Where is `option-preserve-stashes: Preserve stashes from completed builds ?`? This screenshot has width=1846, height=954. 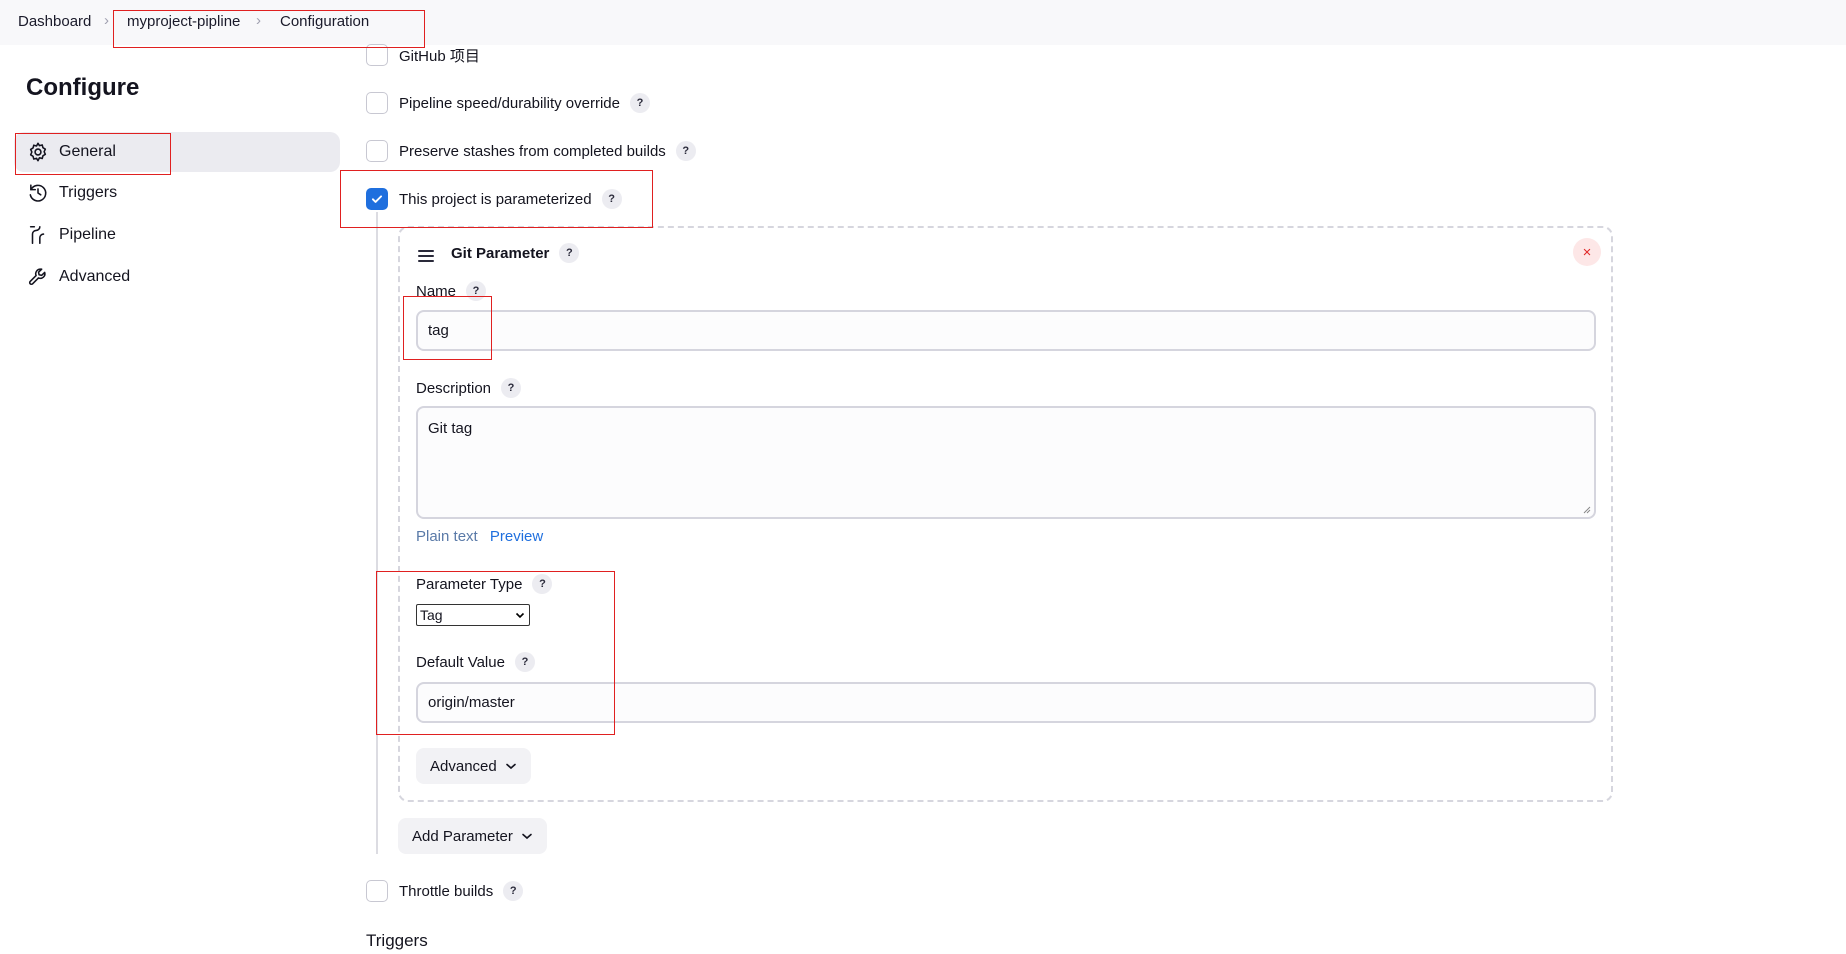 option-preserve-stashes: Preserve stashes from completed builds ? is located at coordinates (531, 151).